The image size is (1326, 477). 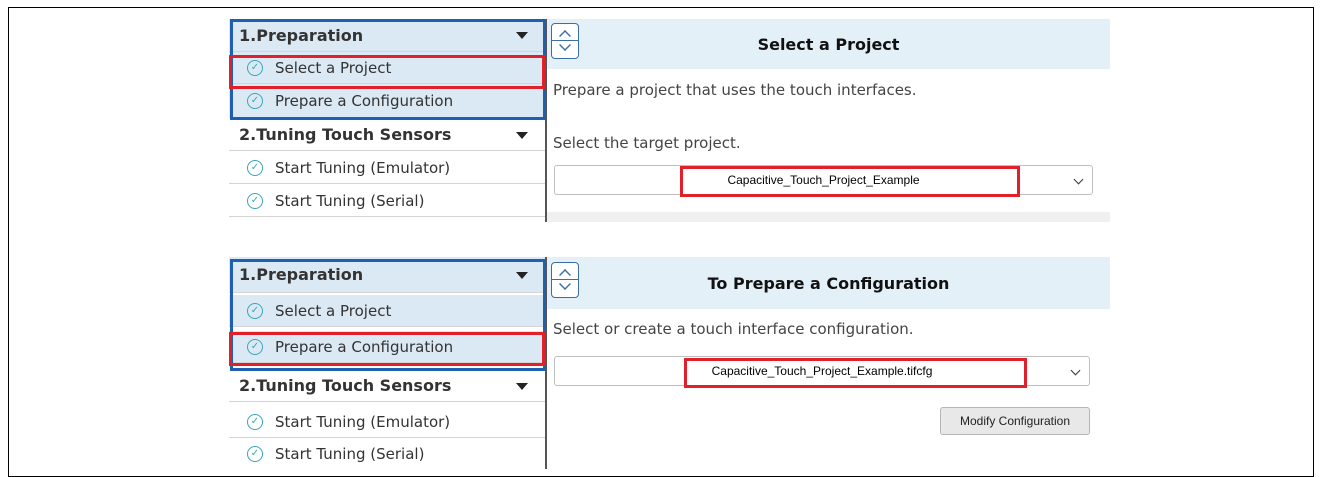 What do you see at coordinates (647, 143) in the screenshot?
I see `prompt-text: Select the target project.` at bounding box center [647, 143].